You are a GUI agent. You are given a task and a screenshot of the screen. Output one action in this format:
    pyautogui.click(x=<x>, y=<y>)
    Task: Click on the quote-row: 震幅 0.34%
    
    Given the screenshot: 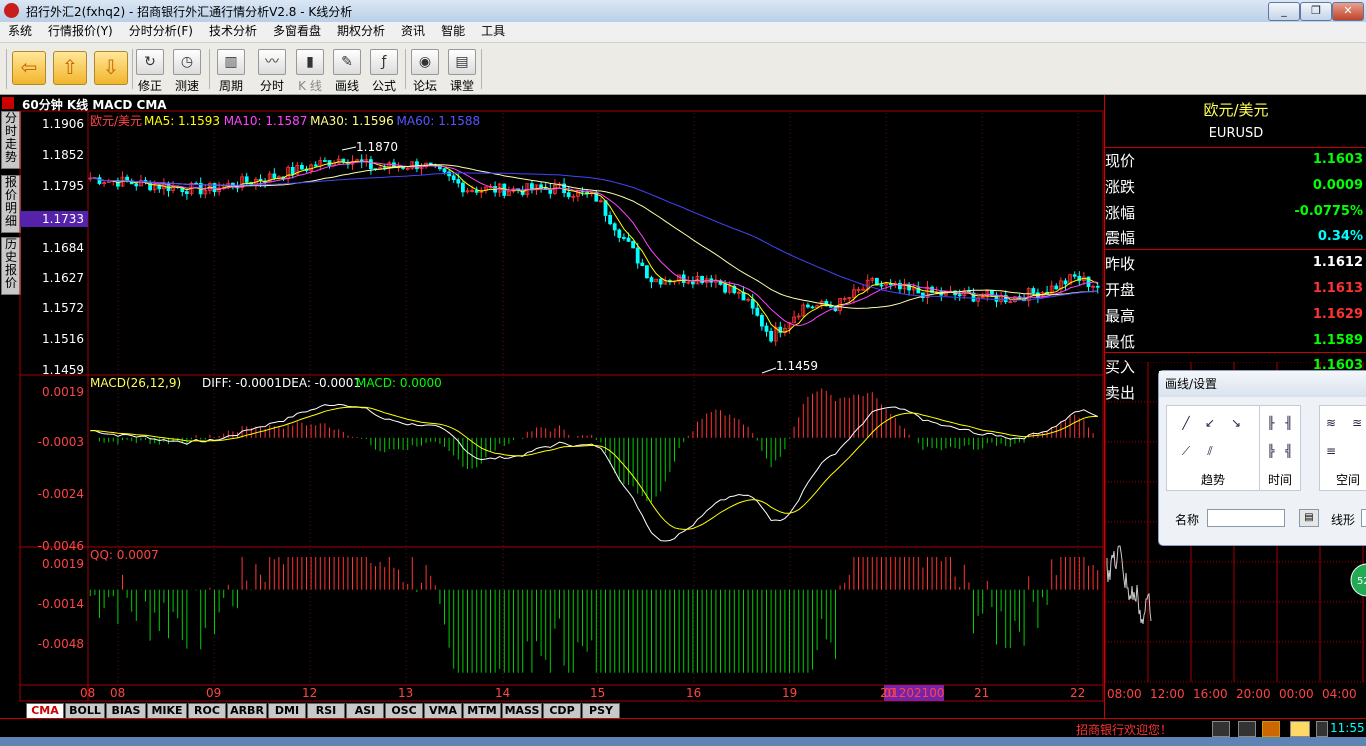 What is the action you would take?
    pyautogui.click(x=1234, y=237)
    